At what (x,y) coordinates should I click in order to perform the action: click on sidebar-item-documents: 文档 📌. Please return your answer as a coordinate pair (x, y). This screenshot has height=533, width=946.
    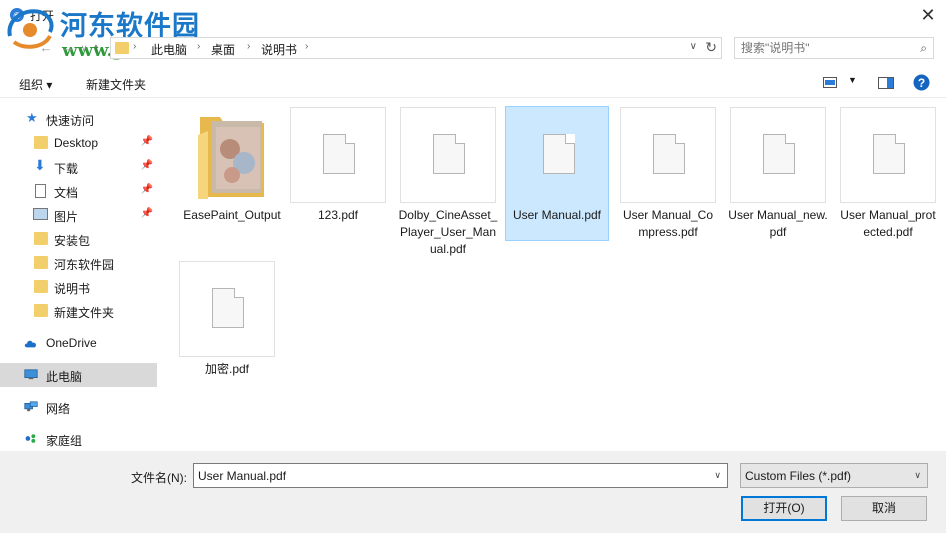
    Looking at the image, I should click on (78, 191).